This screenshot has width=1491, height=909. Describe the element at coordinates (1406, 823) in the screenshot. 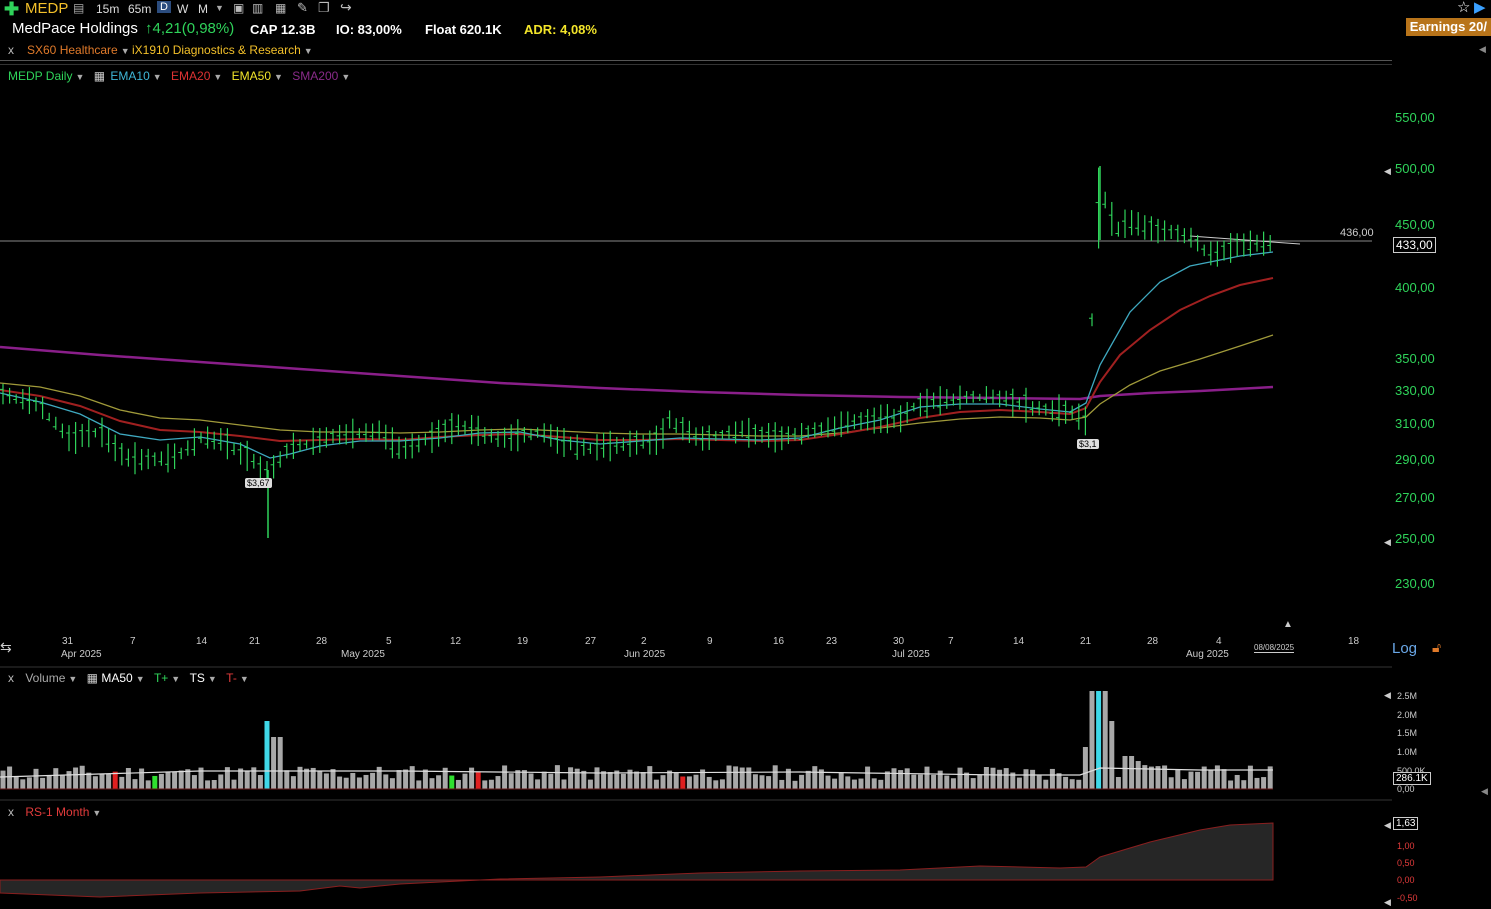

I see `current-rs-label: 1,63` at that location.